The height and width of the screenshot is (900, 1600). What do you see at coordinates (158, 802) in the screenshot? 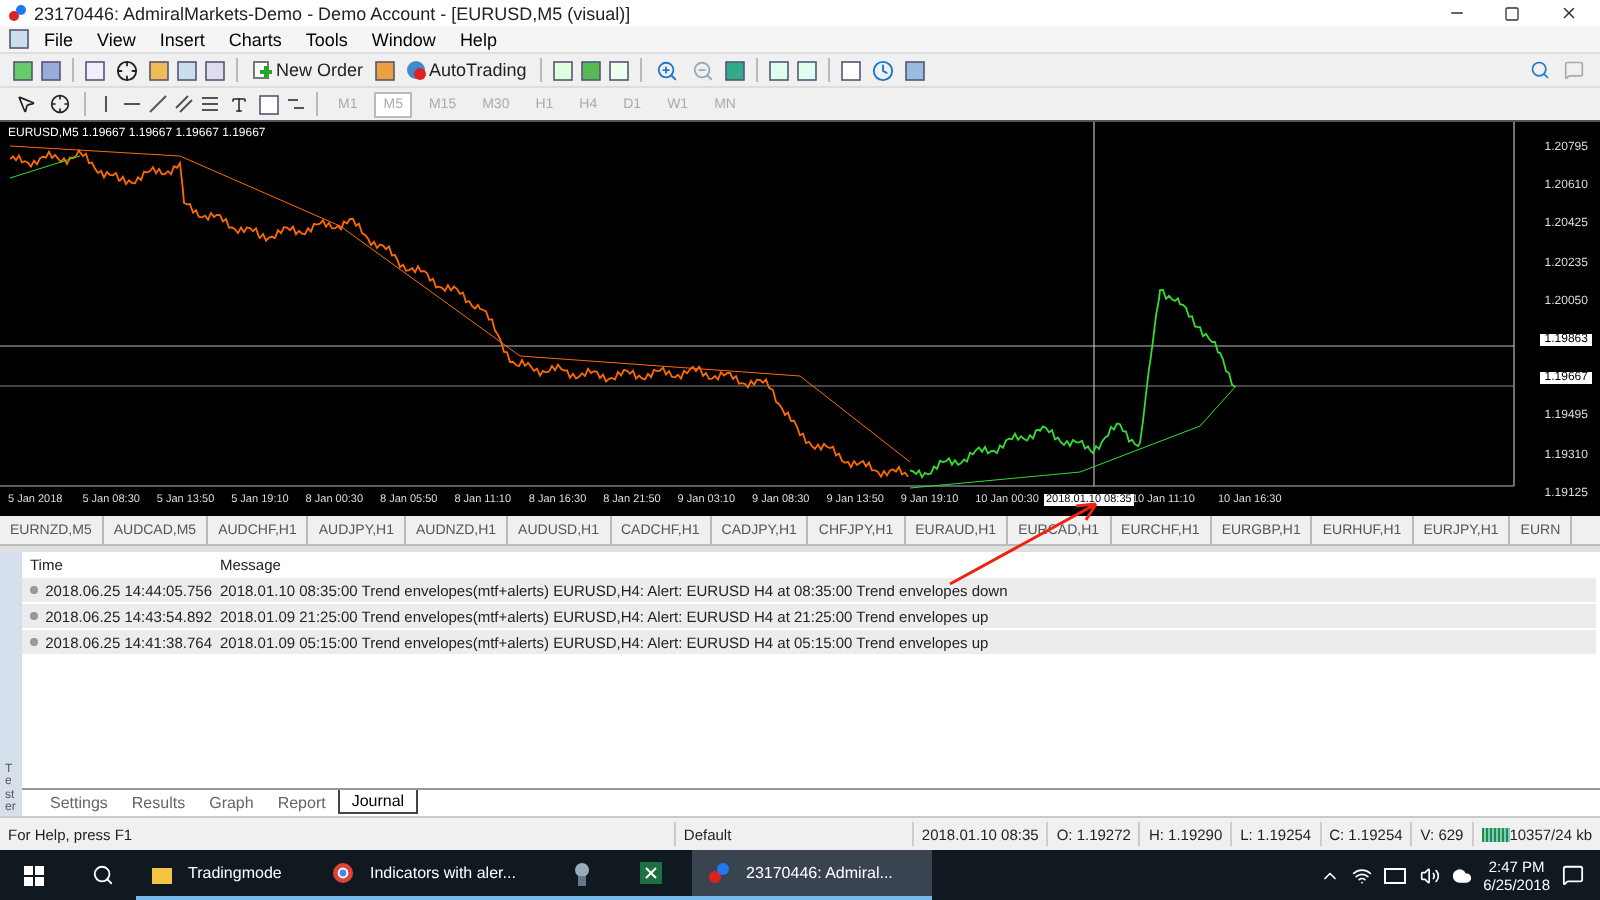
I see `tester-tab: Results` at bounding box center [158, 802].